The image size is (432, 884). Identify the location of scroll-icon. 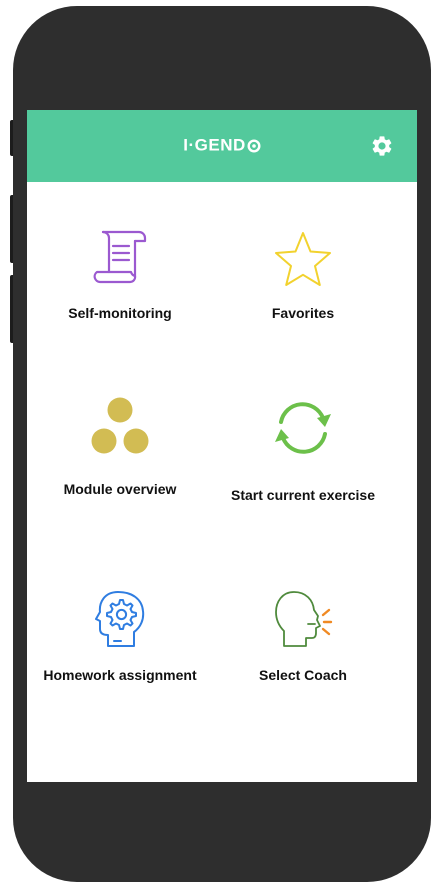
(120, 257).